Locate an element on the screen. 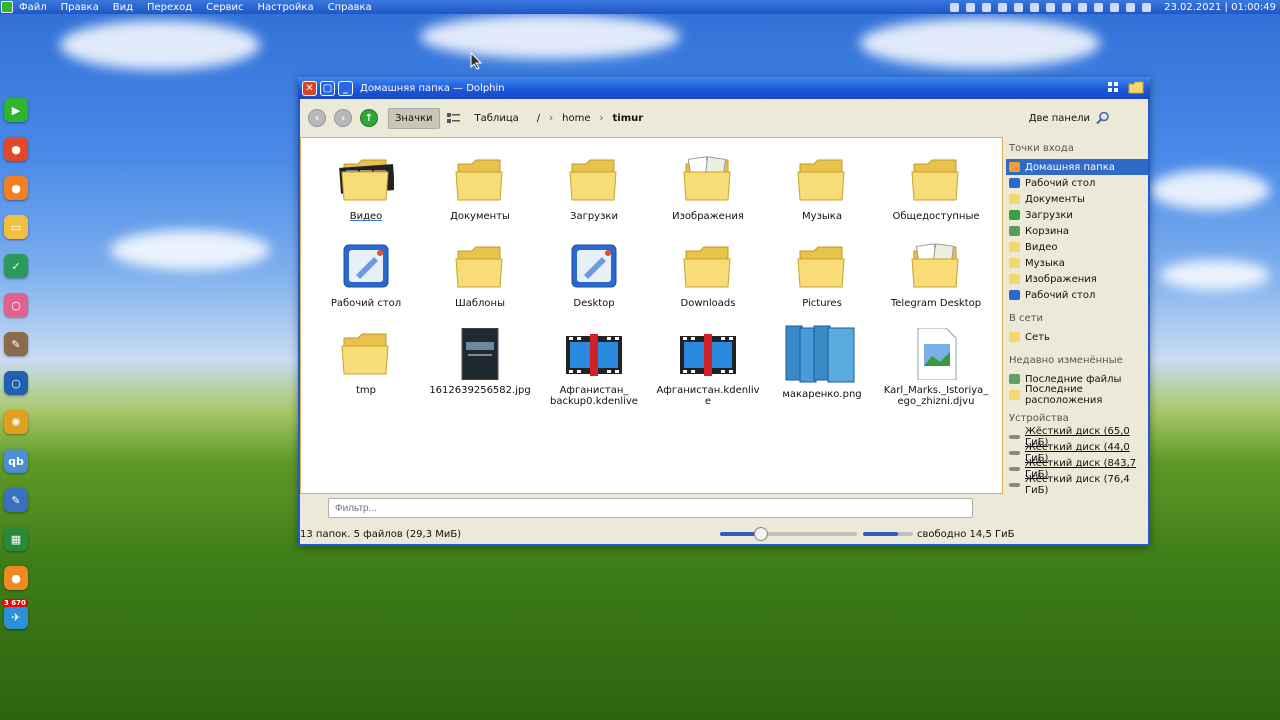  sidebar-item: Домашняя папка is located at coordinates (1077, 167).